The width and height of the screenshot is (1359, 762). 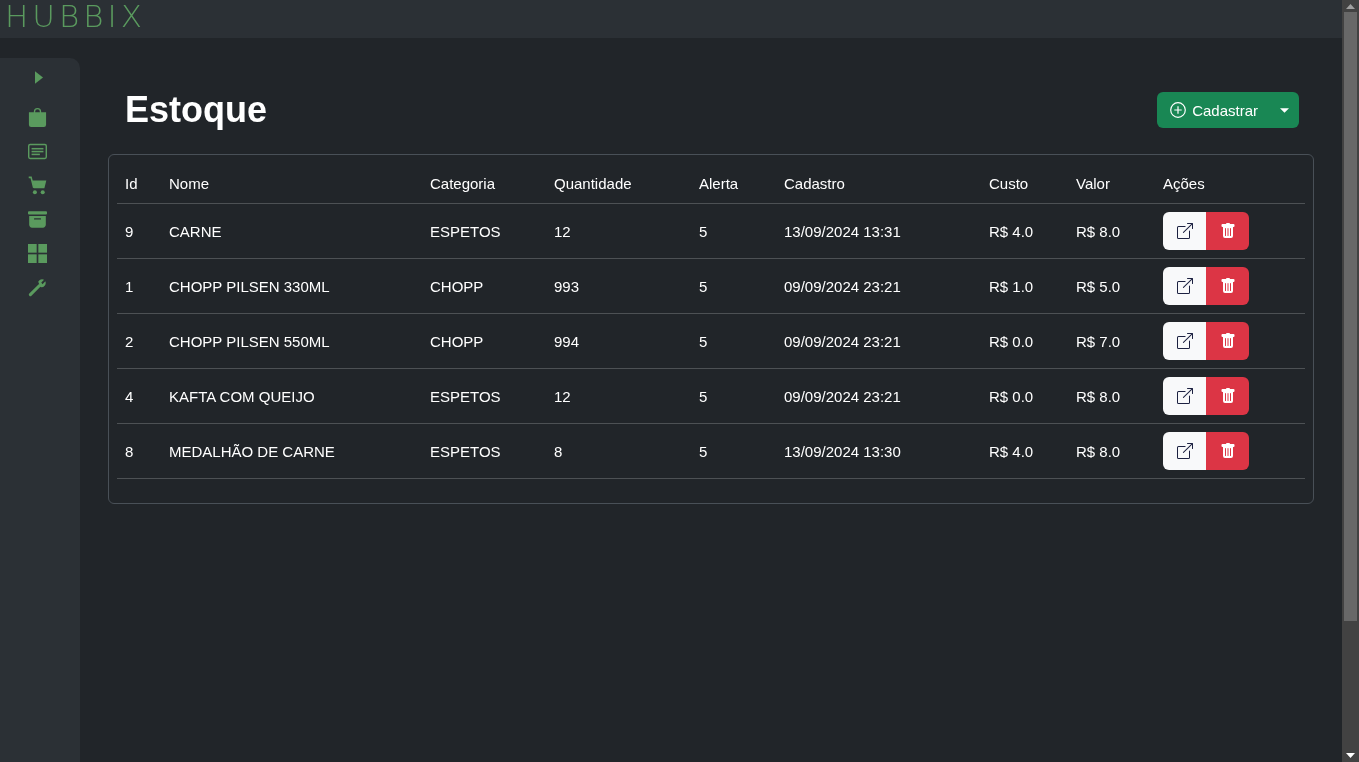 I want to click on column-header: Id, so click(x=139, y=183).